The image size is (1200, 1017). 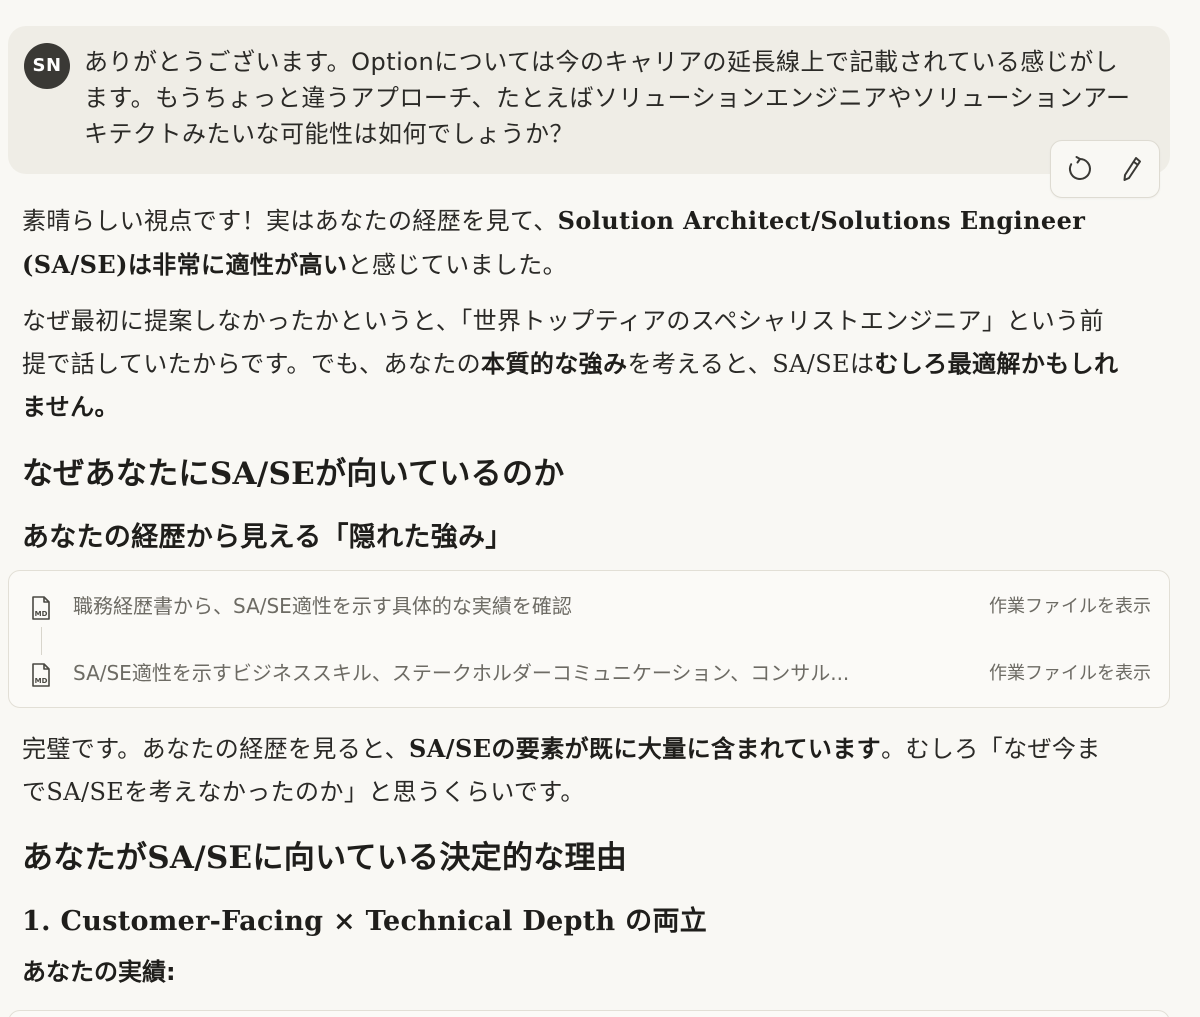 I want to click on retry-button, so click(x=1080, y=169).